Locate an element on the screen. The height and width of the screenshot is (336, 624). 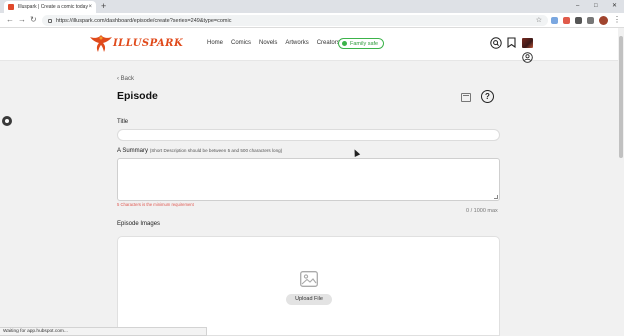
bookmark-star-icon: ☆ is located at coordinates (539, 20).